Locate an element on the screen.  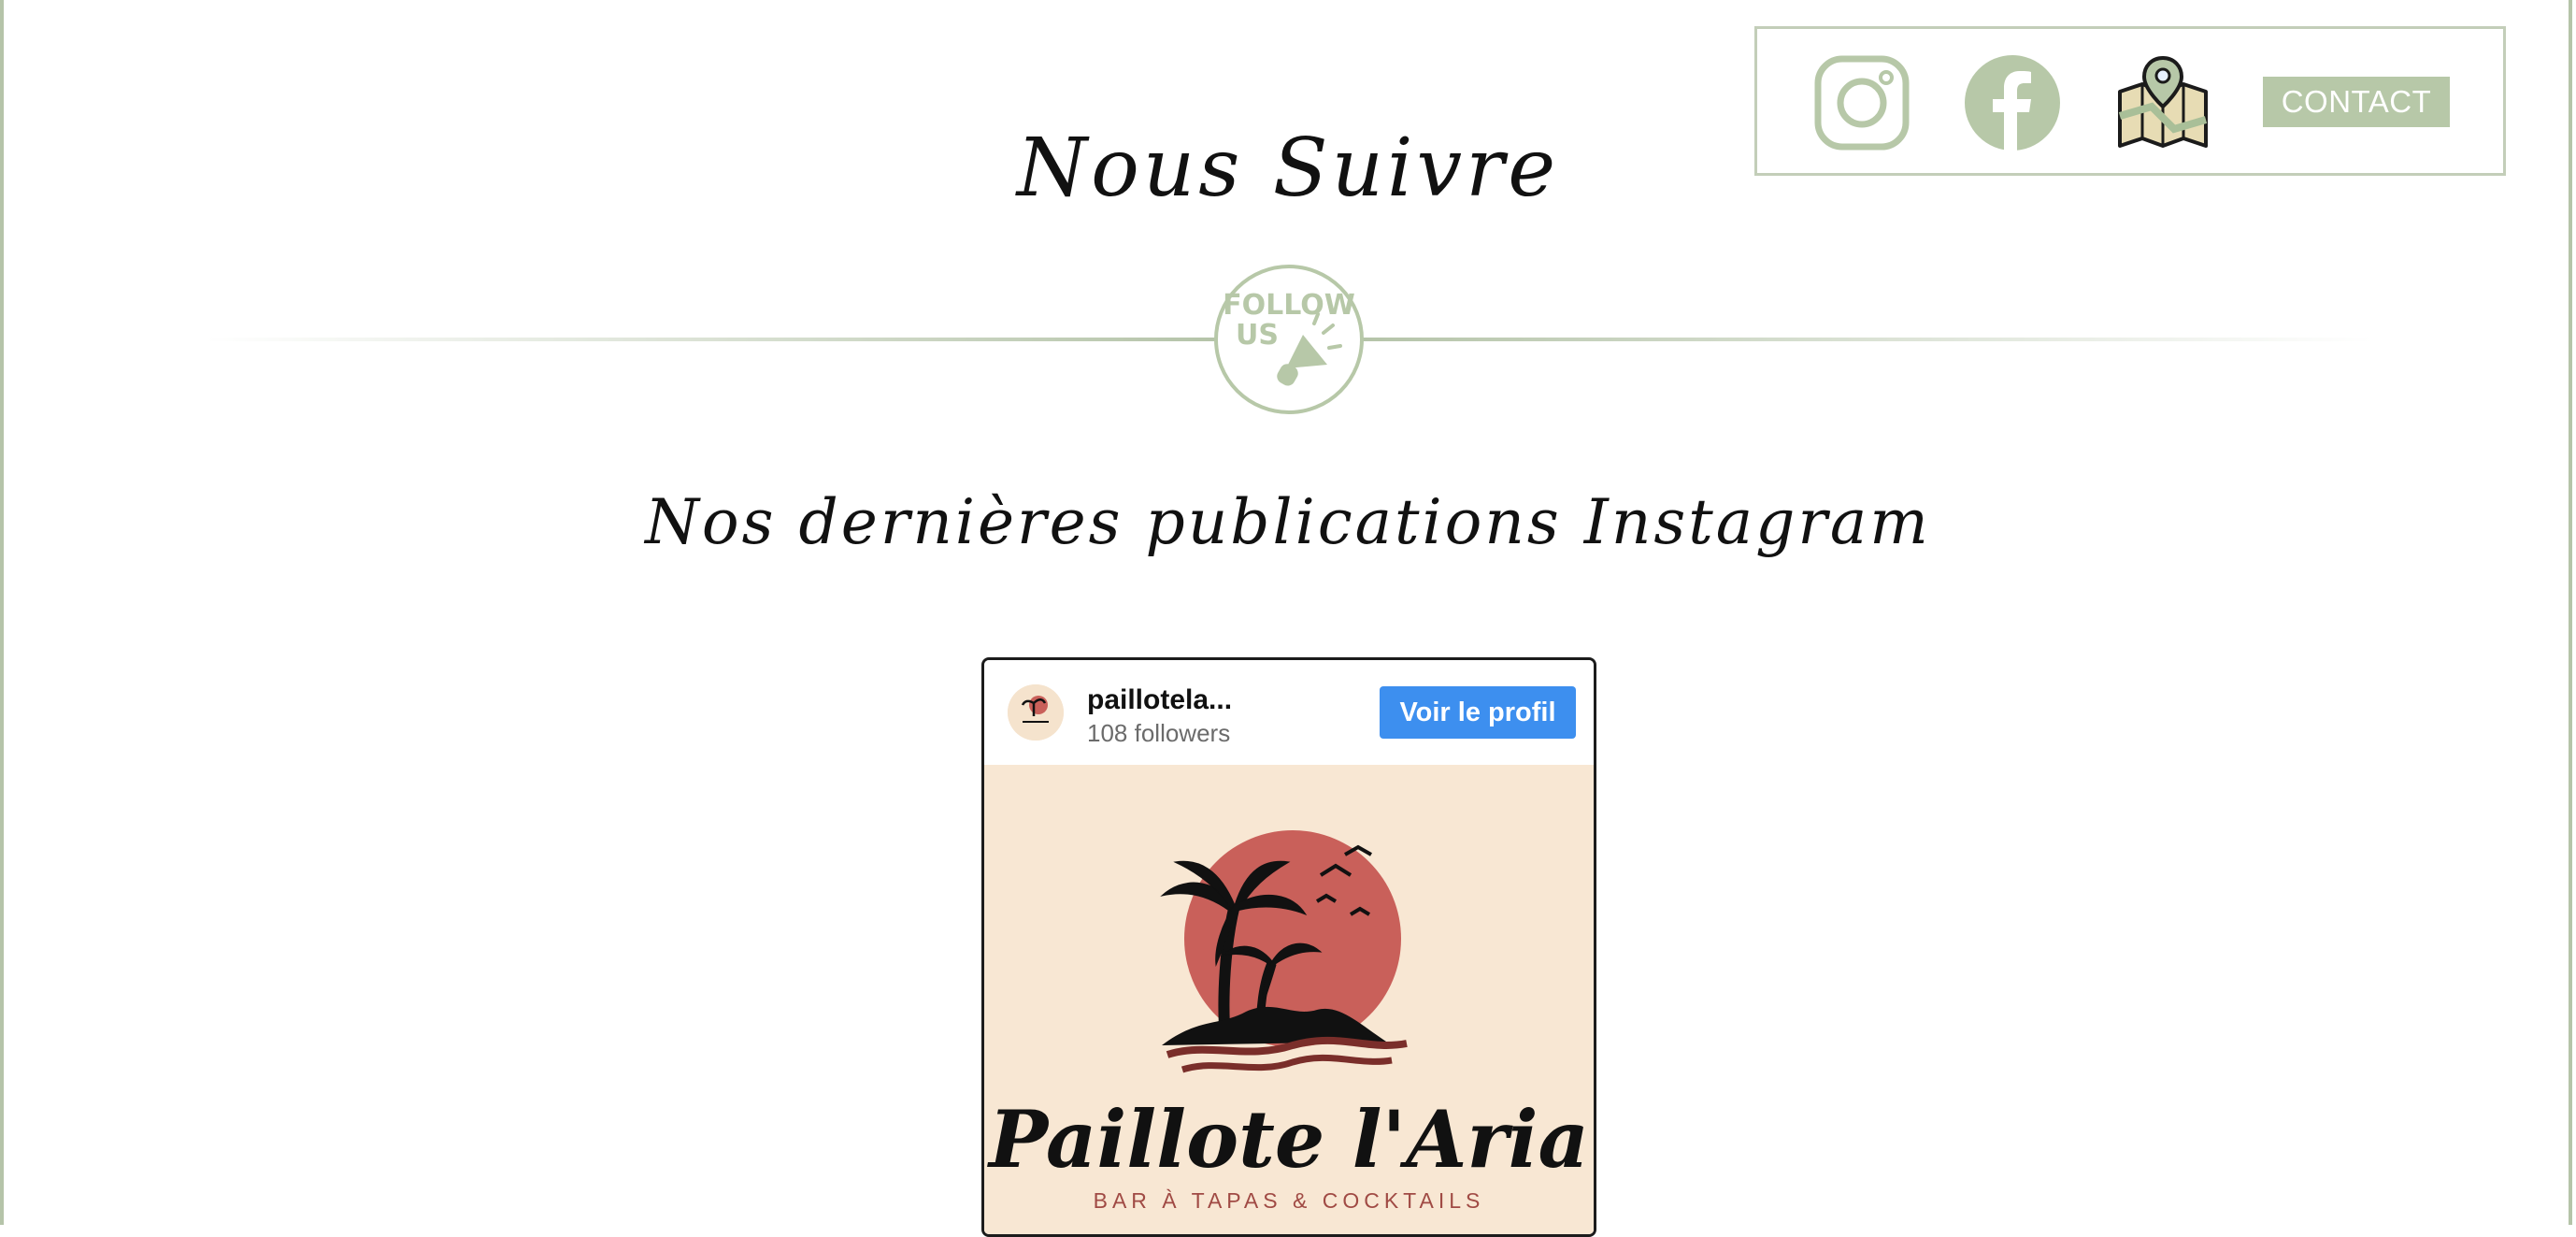
post-logo-title: Paillote l'Aria is located at coordinates (1288, 1139).